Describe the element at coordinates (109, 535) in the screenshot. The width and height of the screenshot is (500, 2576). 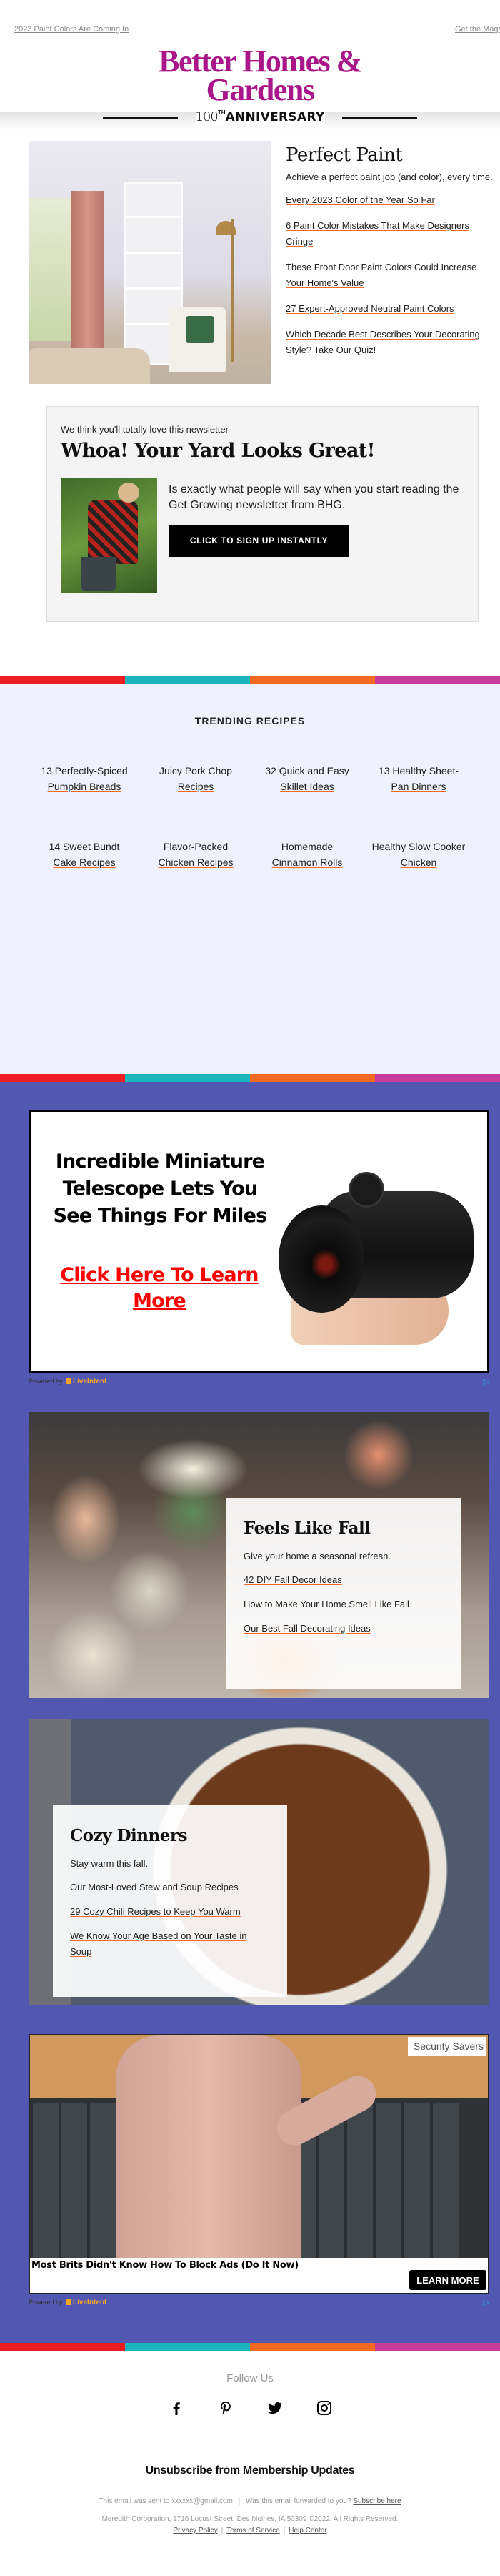
I see `gardener-image` at that location.